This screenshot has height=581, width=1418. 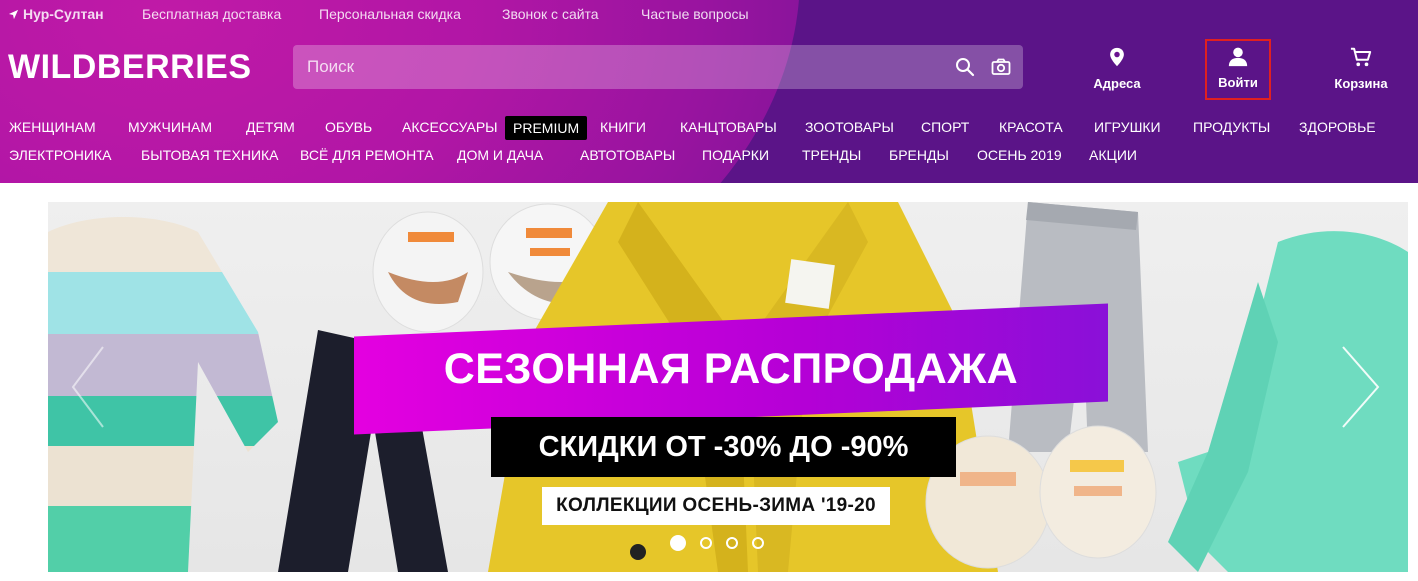 I want to click on nav-health: ЗДОРОВЬЕ, so click(x=1337, y=127).